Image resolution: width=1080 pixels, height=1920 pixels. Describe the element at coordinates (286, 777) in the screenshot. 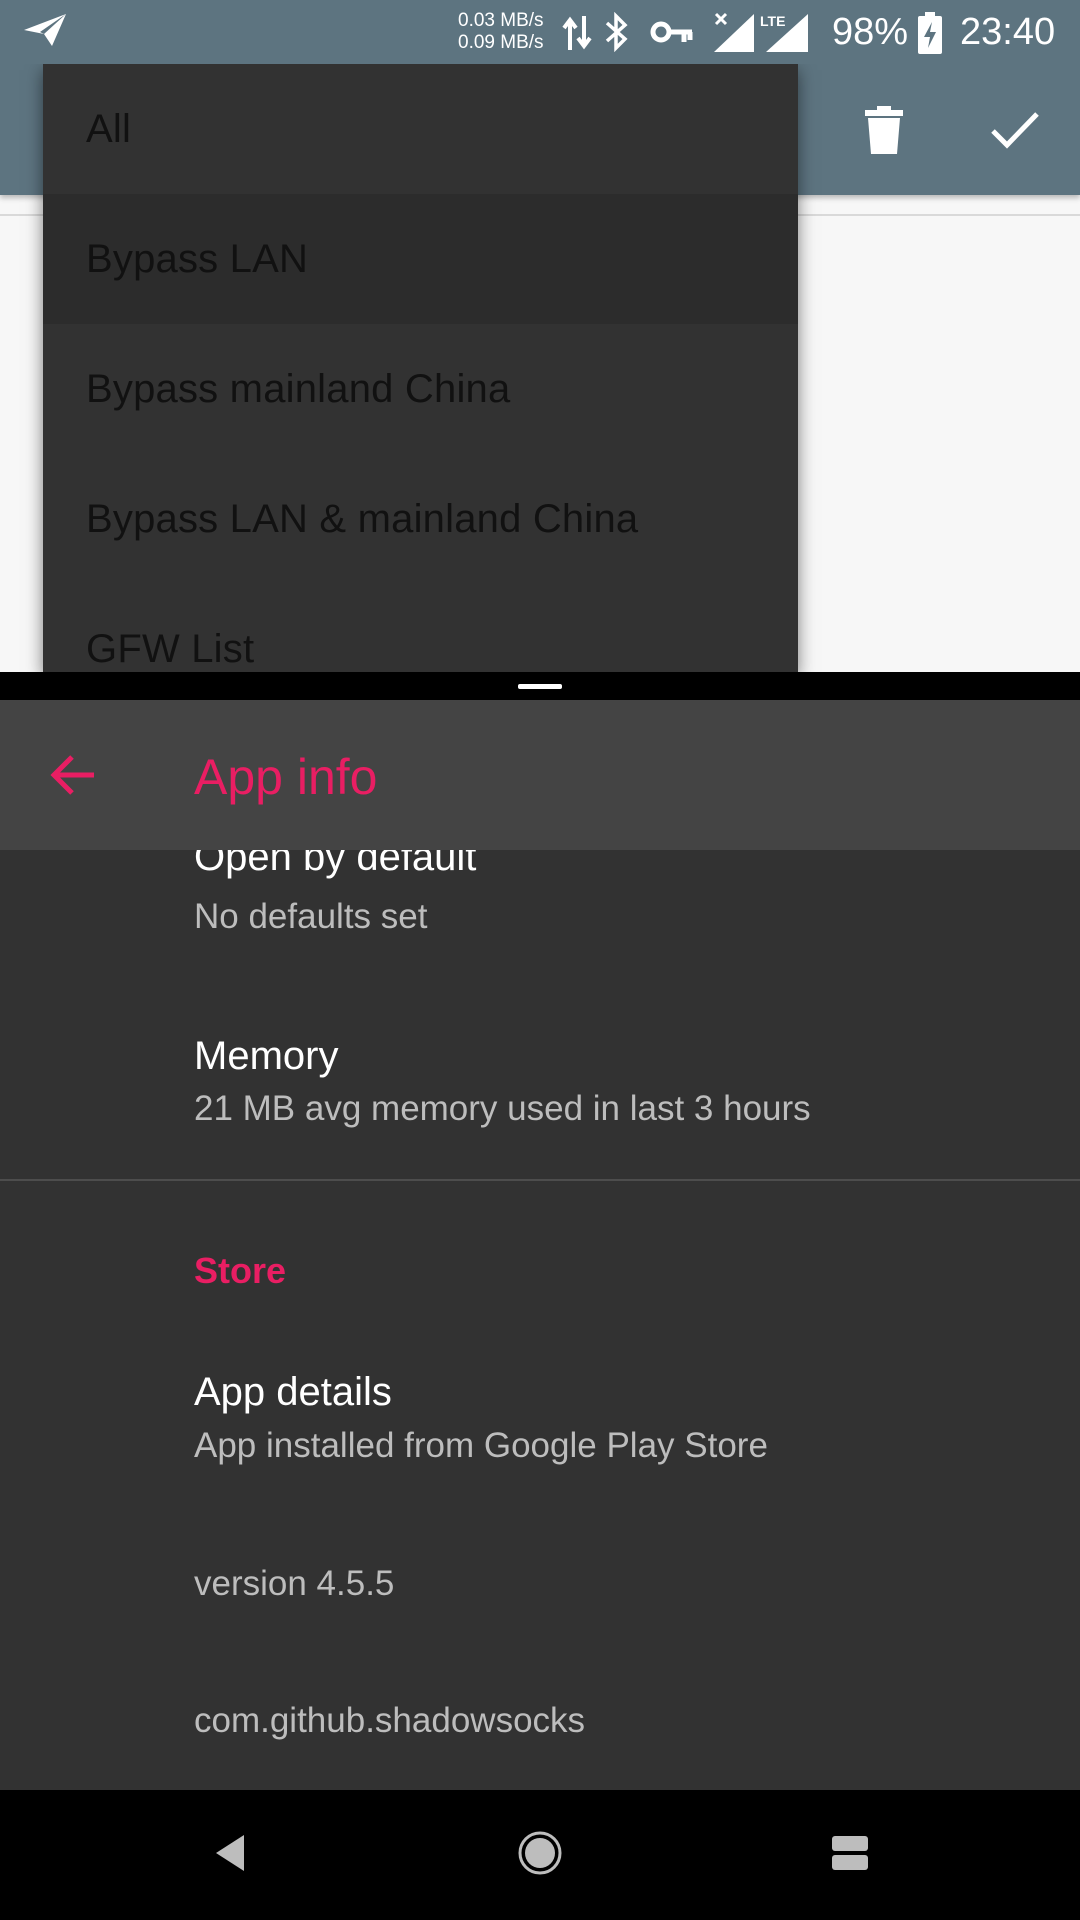

I see `page-title: App info` at that location.